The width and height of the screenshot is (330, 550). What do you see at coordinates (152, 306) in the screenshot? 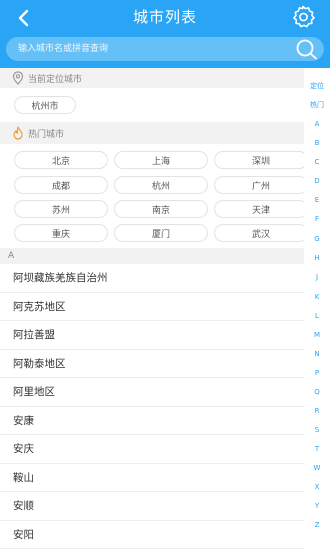
I see `city-list-item: 阿克苏地区` at bounding box center [152, 306].